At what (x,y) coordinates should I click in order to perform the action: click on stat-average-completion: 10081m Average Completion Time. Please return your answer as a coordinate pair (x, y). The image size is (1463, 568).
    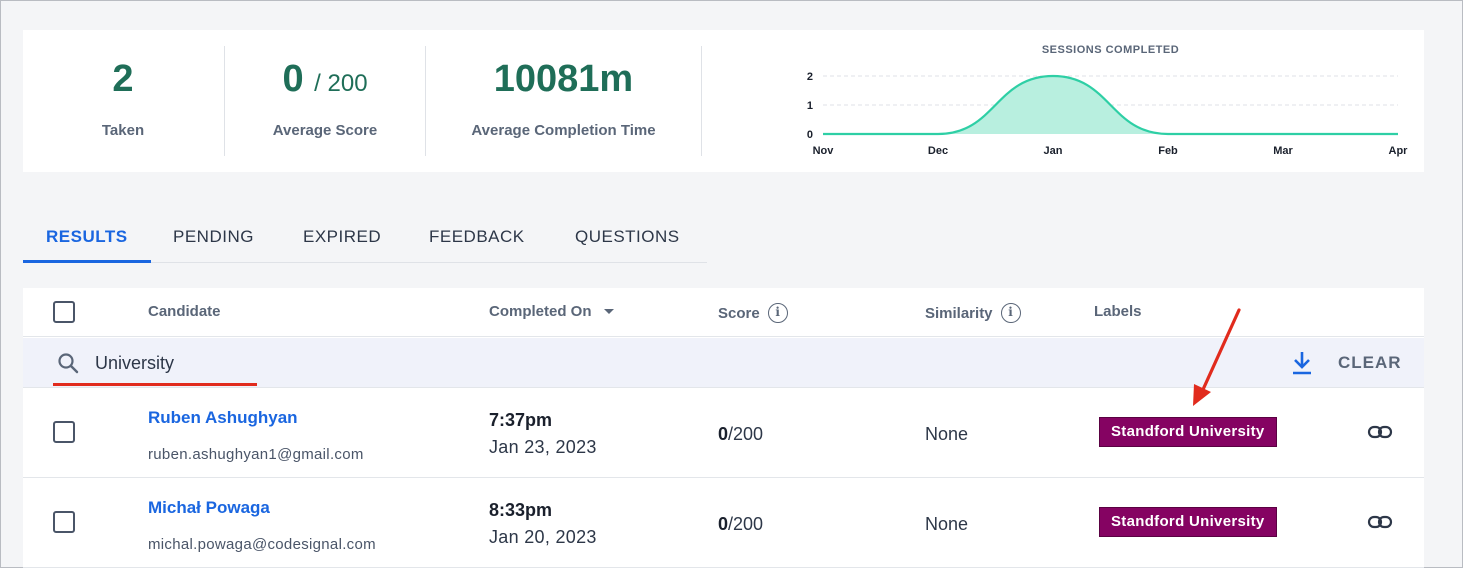
    Looking at the image, I should click on (563, 101).